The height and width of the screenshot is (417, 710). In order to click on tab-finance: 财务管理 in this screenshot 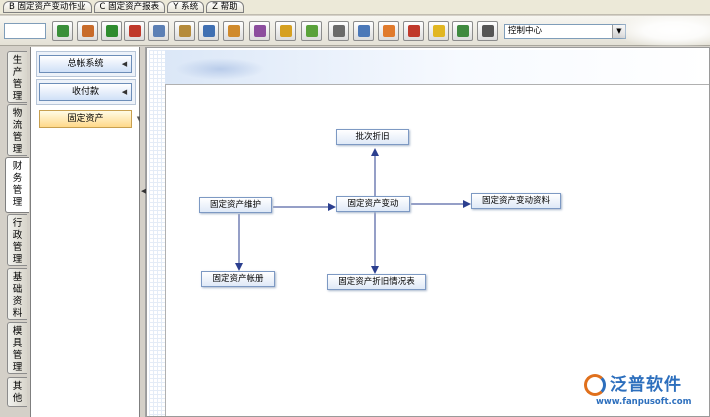, I will do `click(17, 185)`.